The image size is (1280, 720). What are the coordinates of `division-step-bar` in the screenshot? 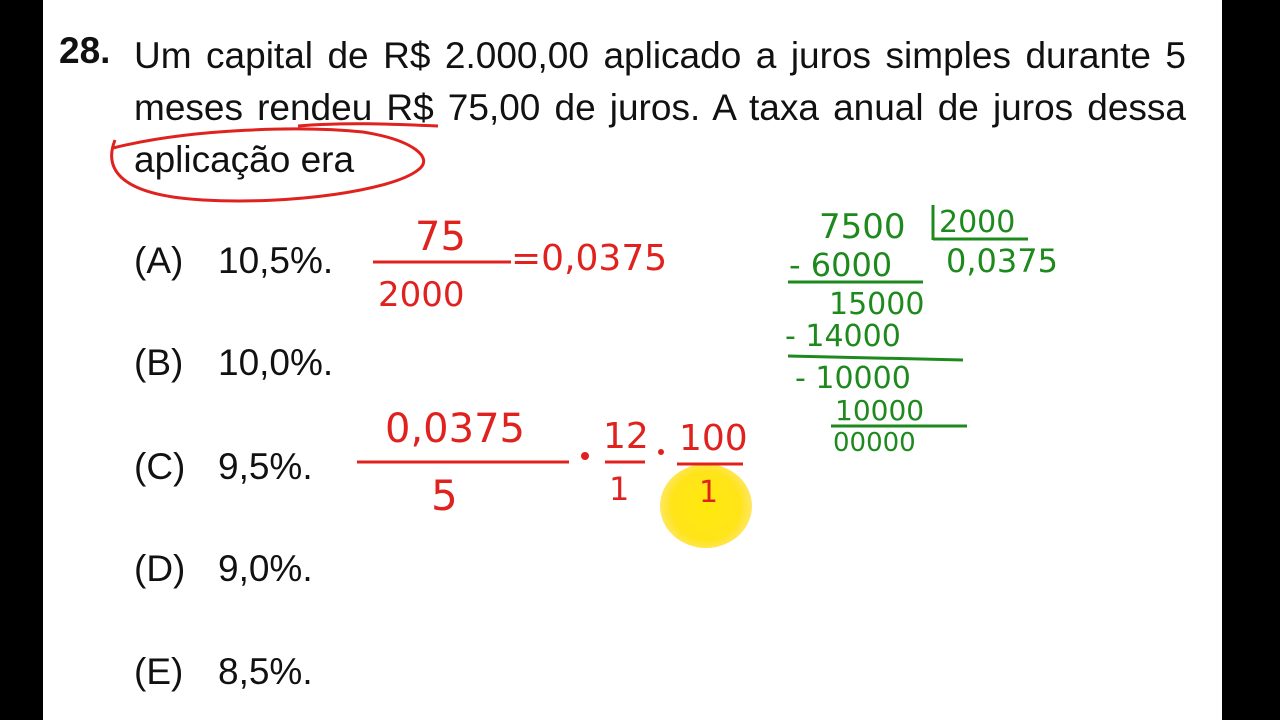 It's located at (875, 358).